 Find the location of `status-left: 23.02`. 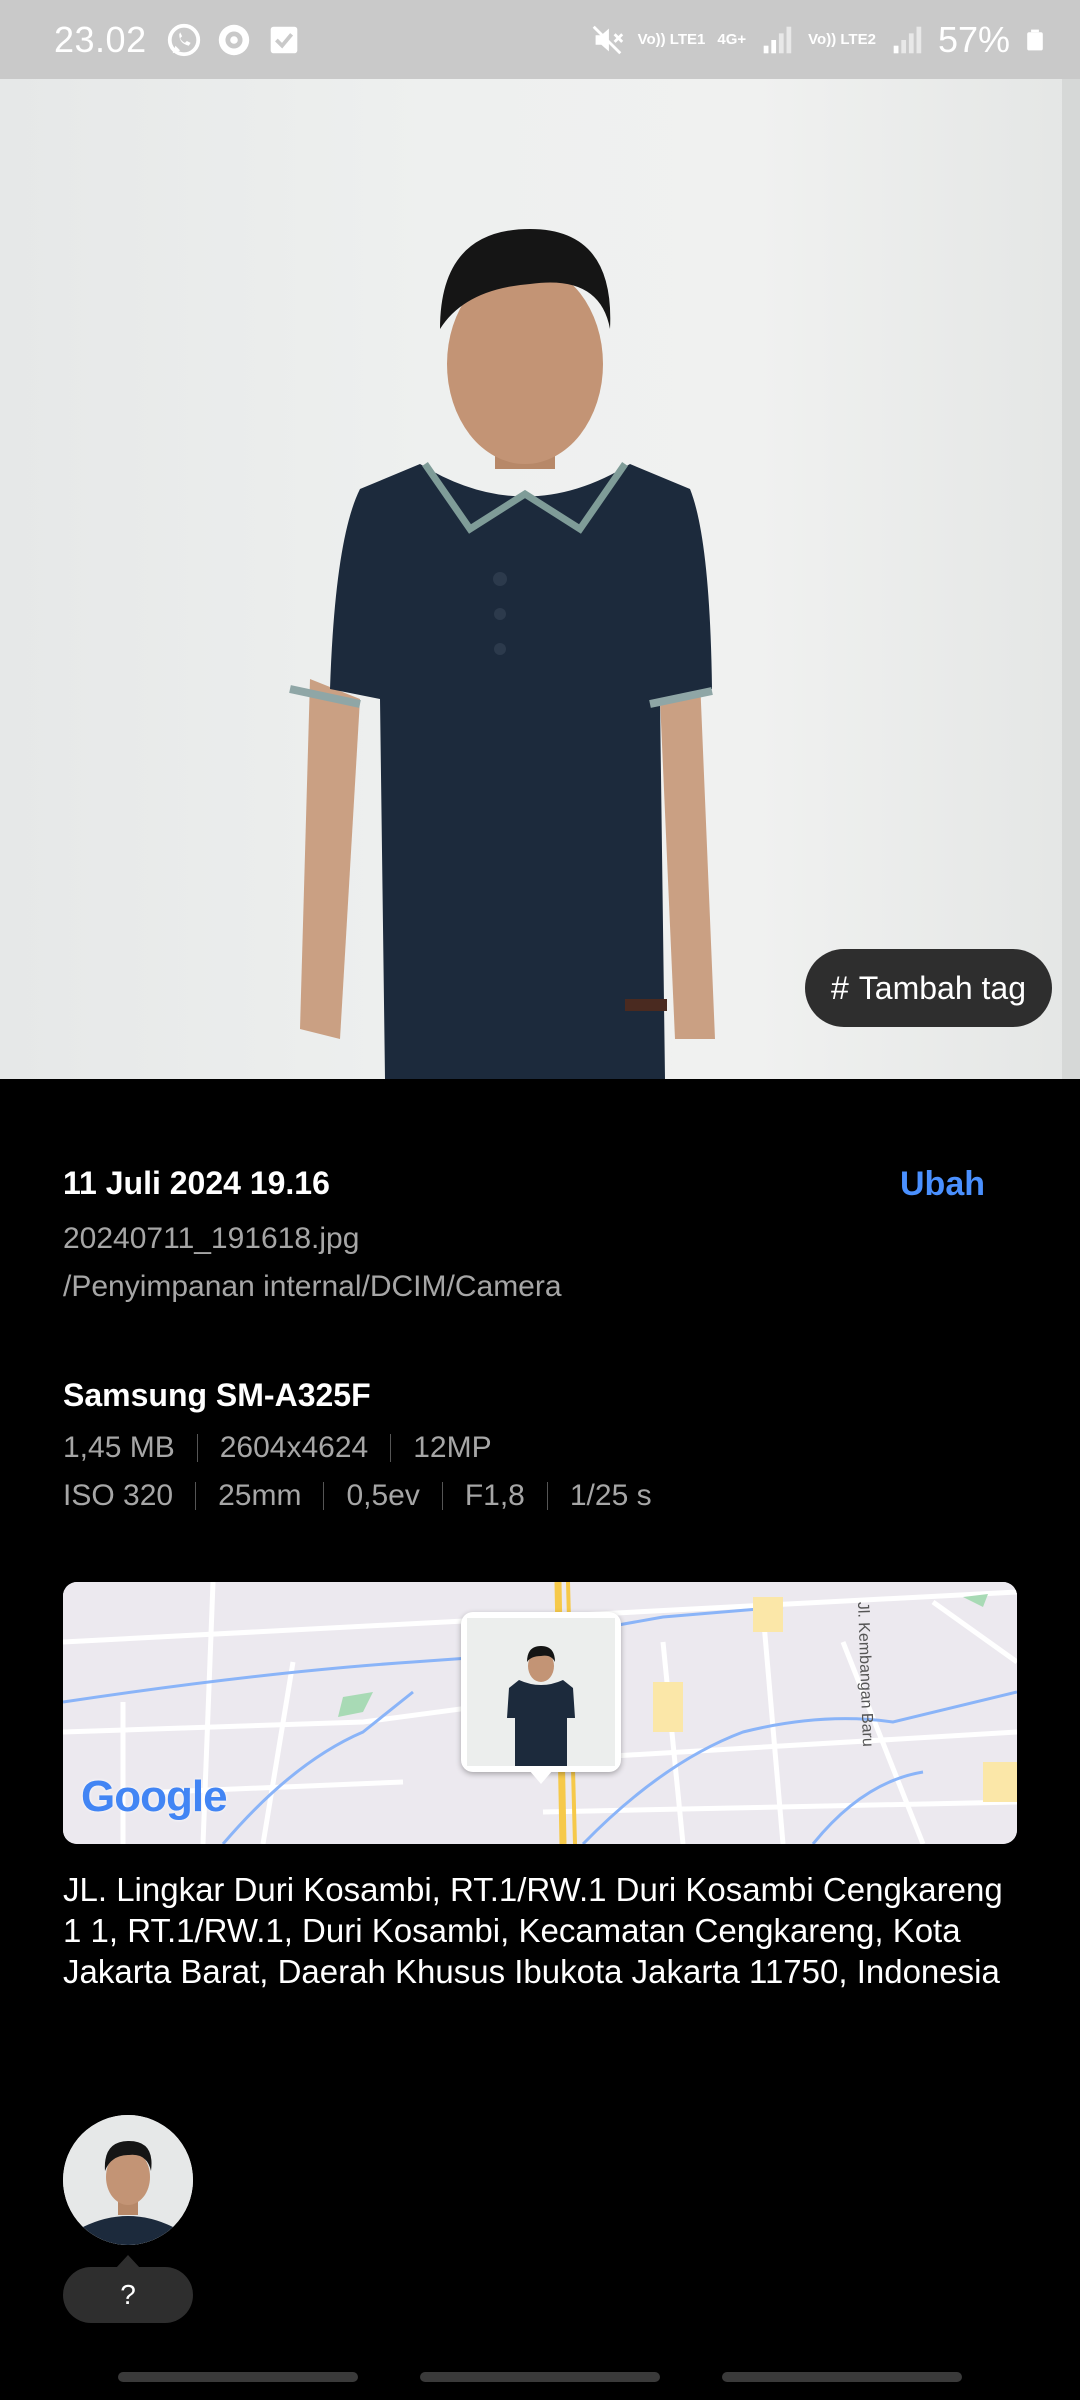

status-left: 23.02 is located at coordinates (178, 40).